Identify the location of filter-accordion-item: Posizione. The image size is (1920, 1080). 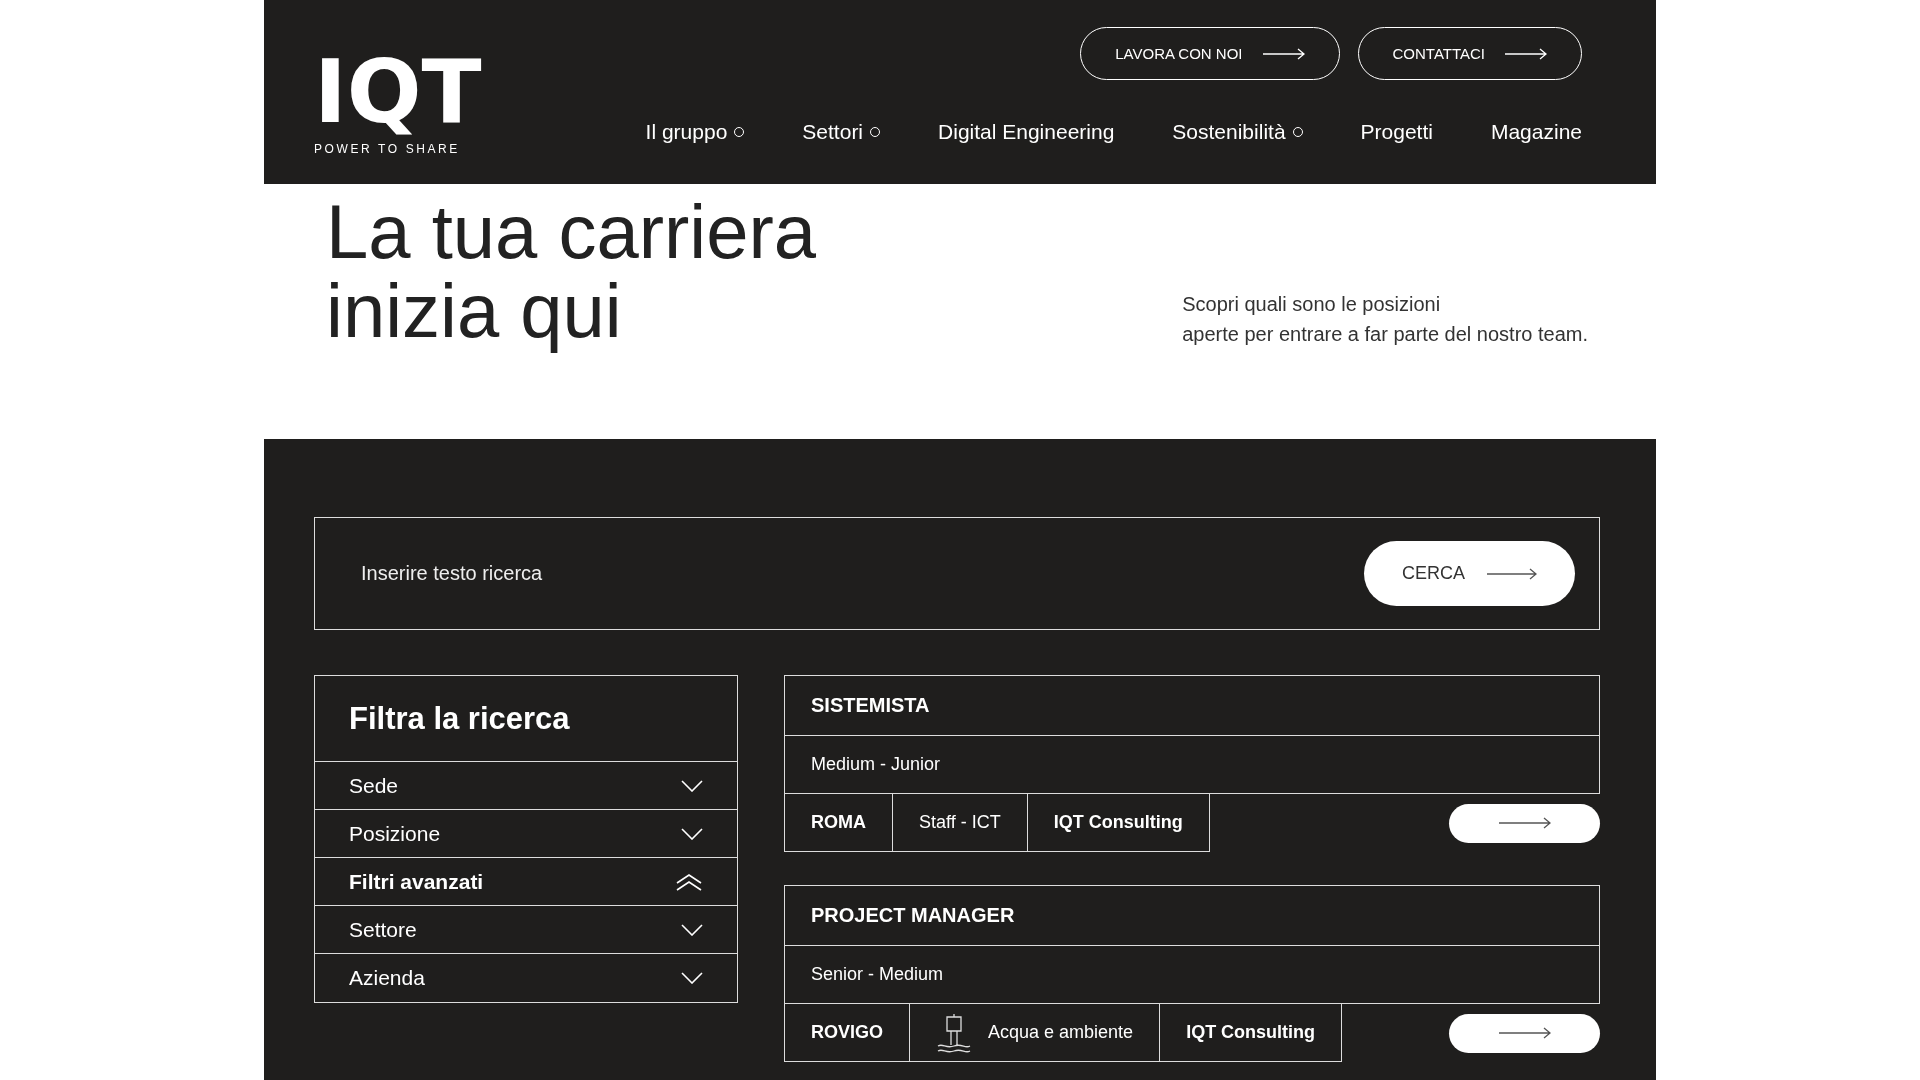
(526, 834).